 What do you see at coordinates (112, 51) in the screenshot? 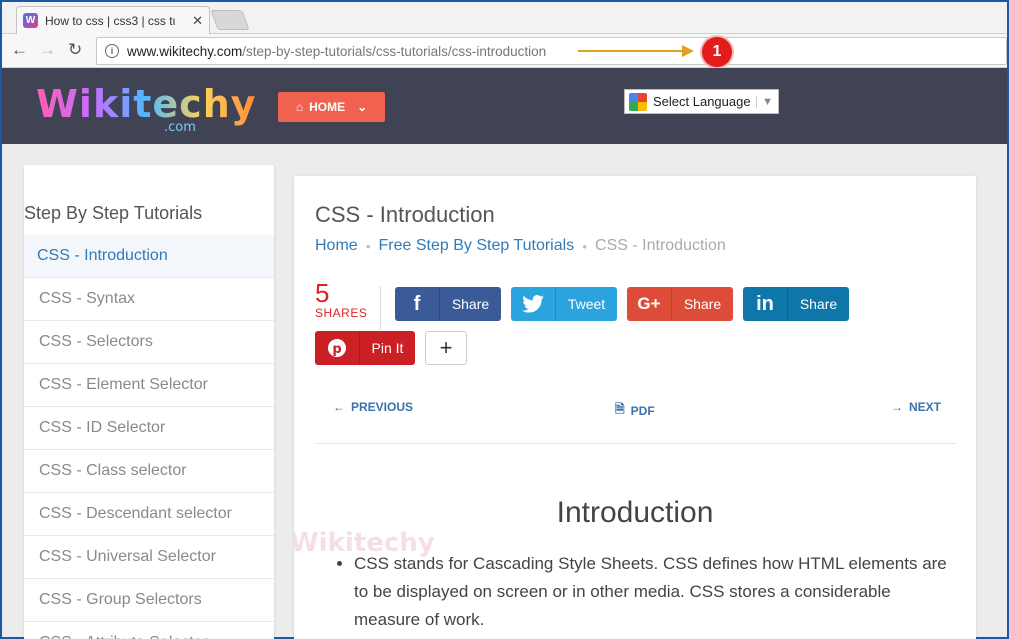
I see `info-icon: i` at bounding box center [112, 51].